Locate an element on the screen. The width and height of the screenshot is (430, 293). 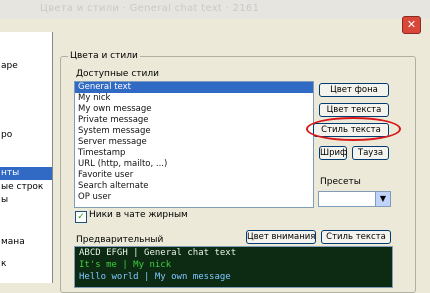
text-color-button: Цвет текста is located at coordinates (354, 110).